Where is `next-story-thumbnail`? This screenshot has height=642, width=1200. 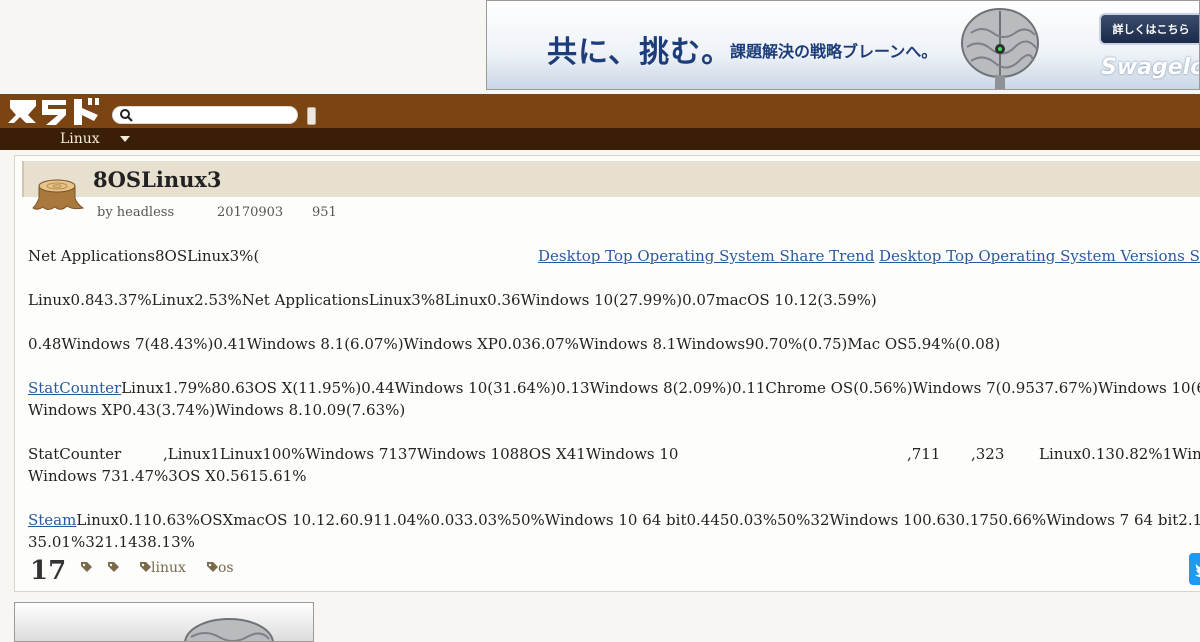 next-story-thumbnail is located at coordinates (164, 622).